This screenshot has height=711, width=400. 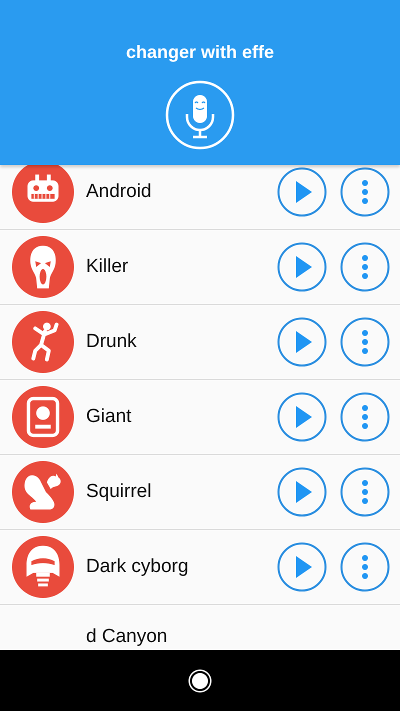 I want to click on microphone-icon, so click(x=200, y=115).